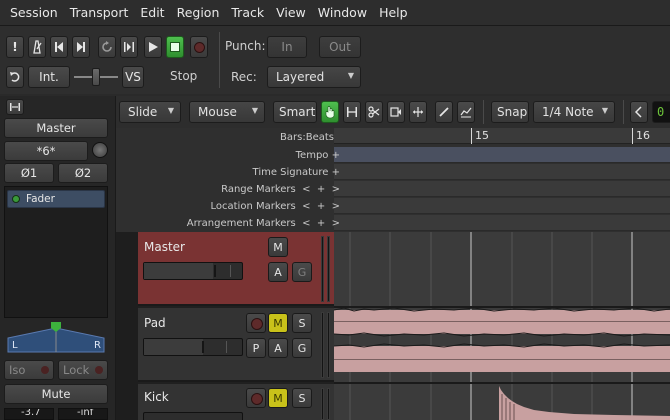 Image resolution: width=670 pixels, height=420 pixels. What do you see at coordinates (175, 47) in the screenshot?
I see `stop-button` at bounding box center [175, 47].